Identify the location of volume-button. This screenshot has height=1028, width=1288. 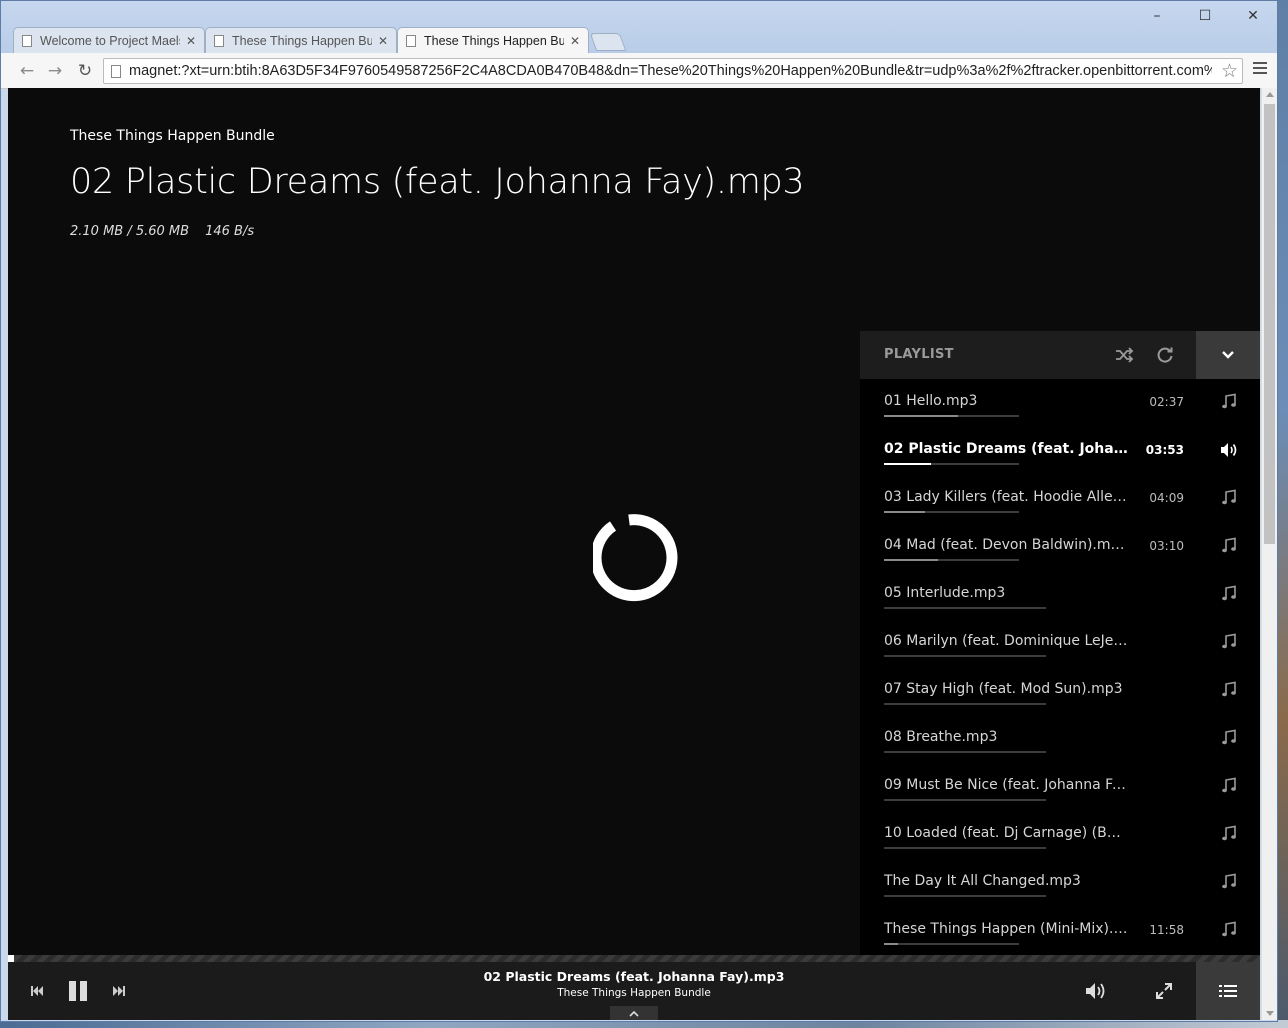
(1096, 991).